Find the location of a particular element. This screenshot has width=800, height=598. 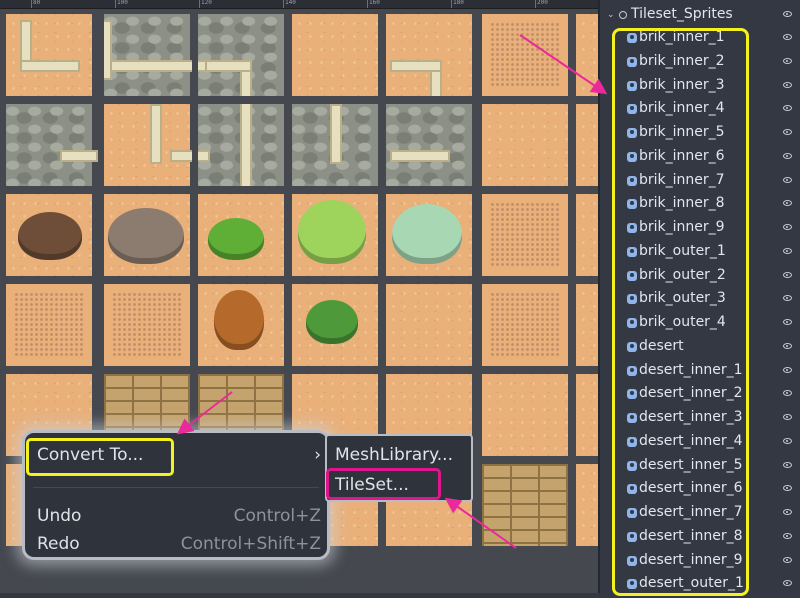

node2d-icon is located at coordinates (623, 15).